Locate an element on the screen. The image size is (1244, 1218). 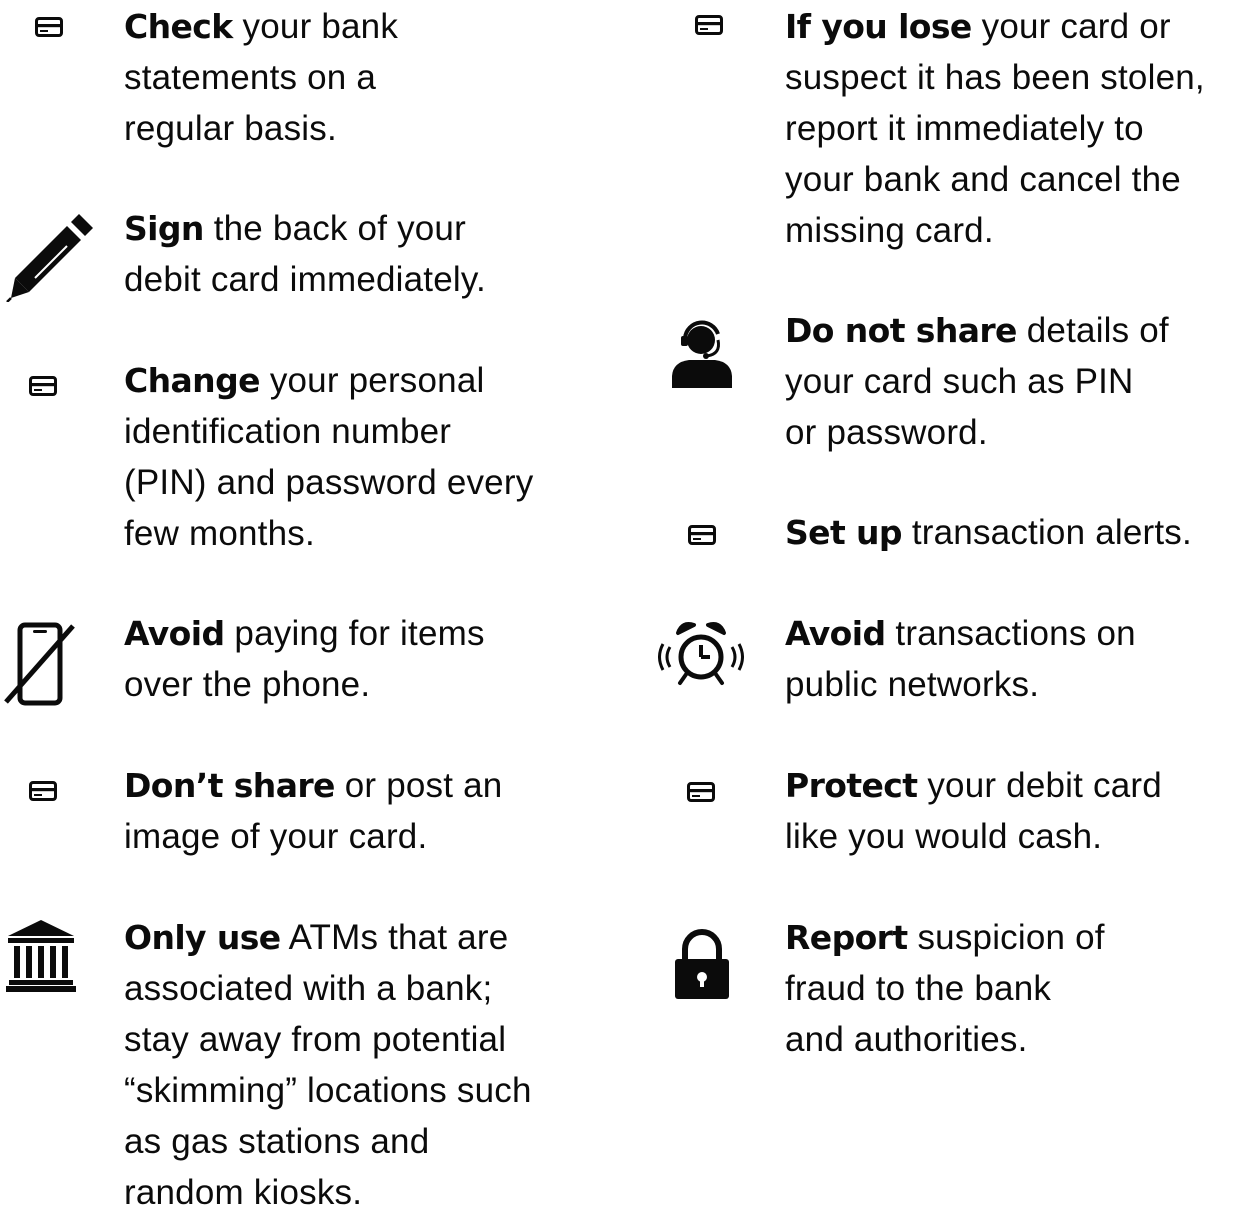
tip-bold: If you lose is located at coordinates (878, 26).